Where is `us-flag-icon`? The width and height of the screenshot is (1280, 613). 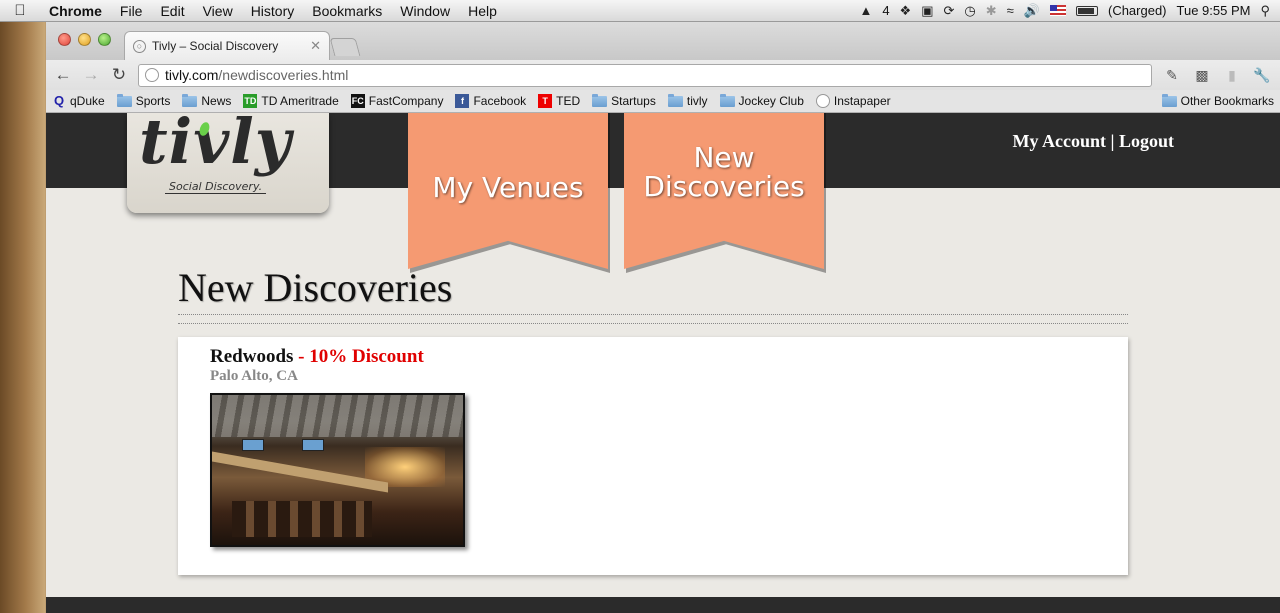 us-flag-icon is located at coordinates (1057, 10).